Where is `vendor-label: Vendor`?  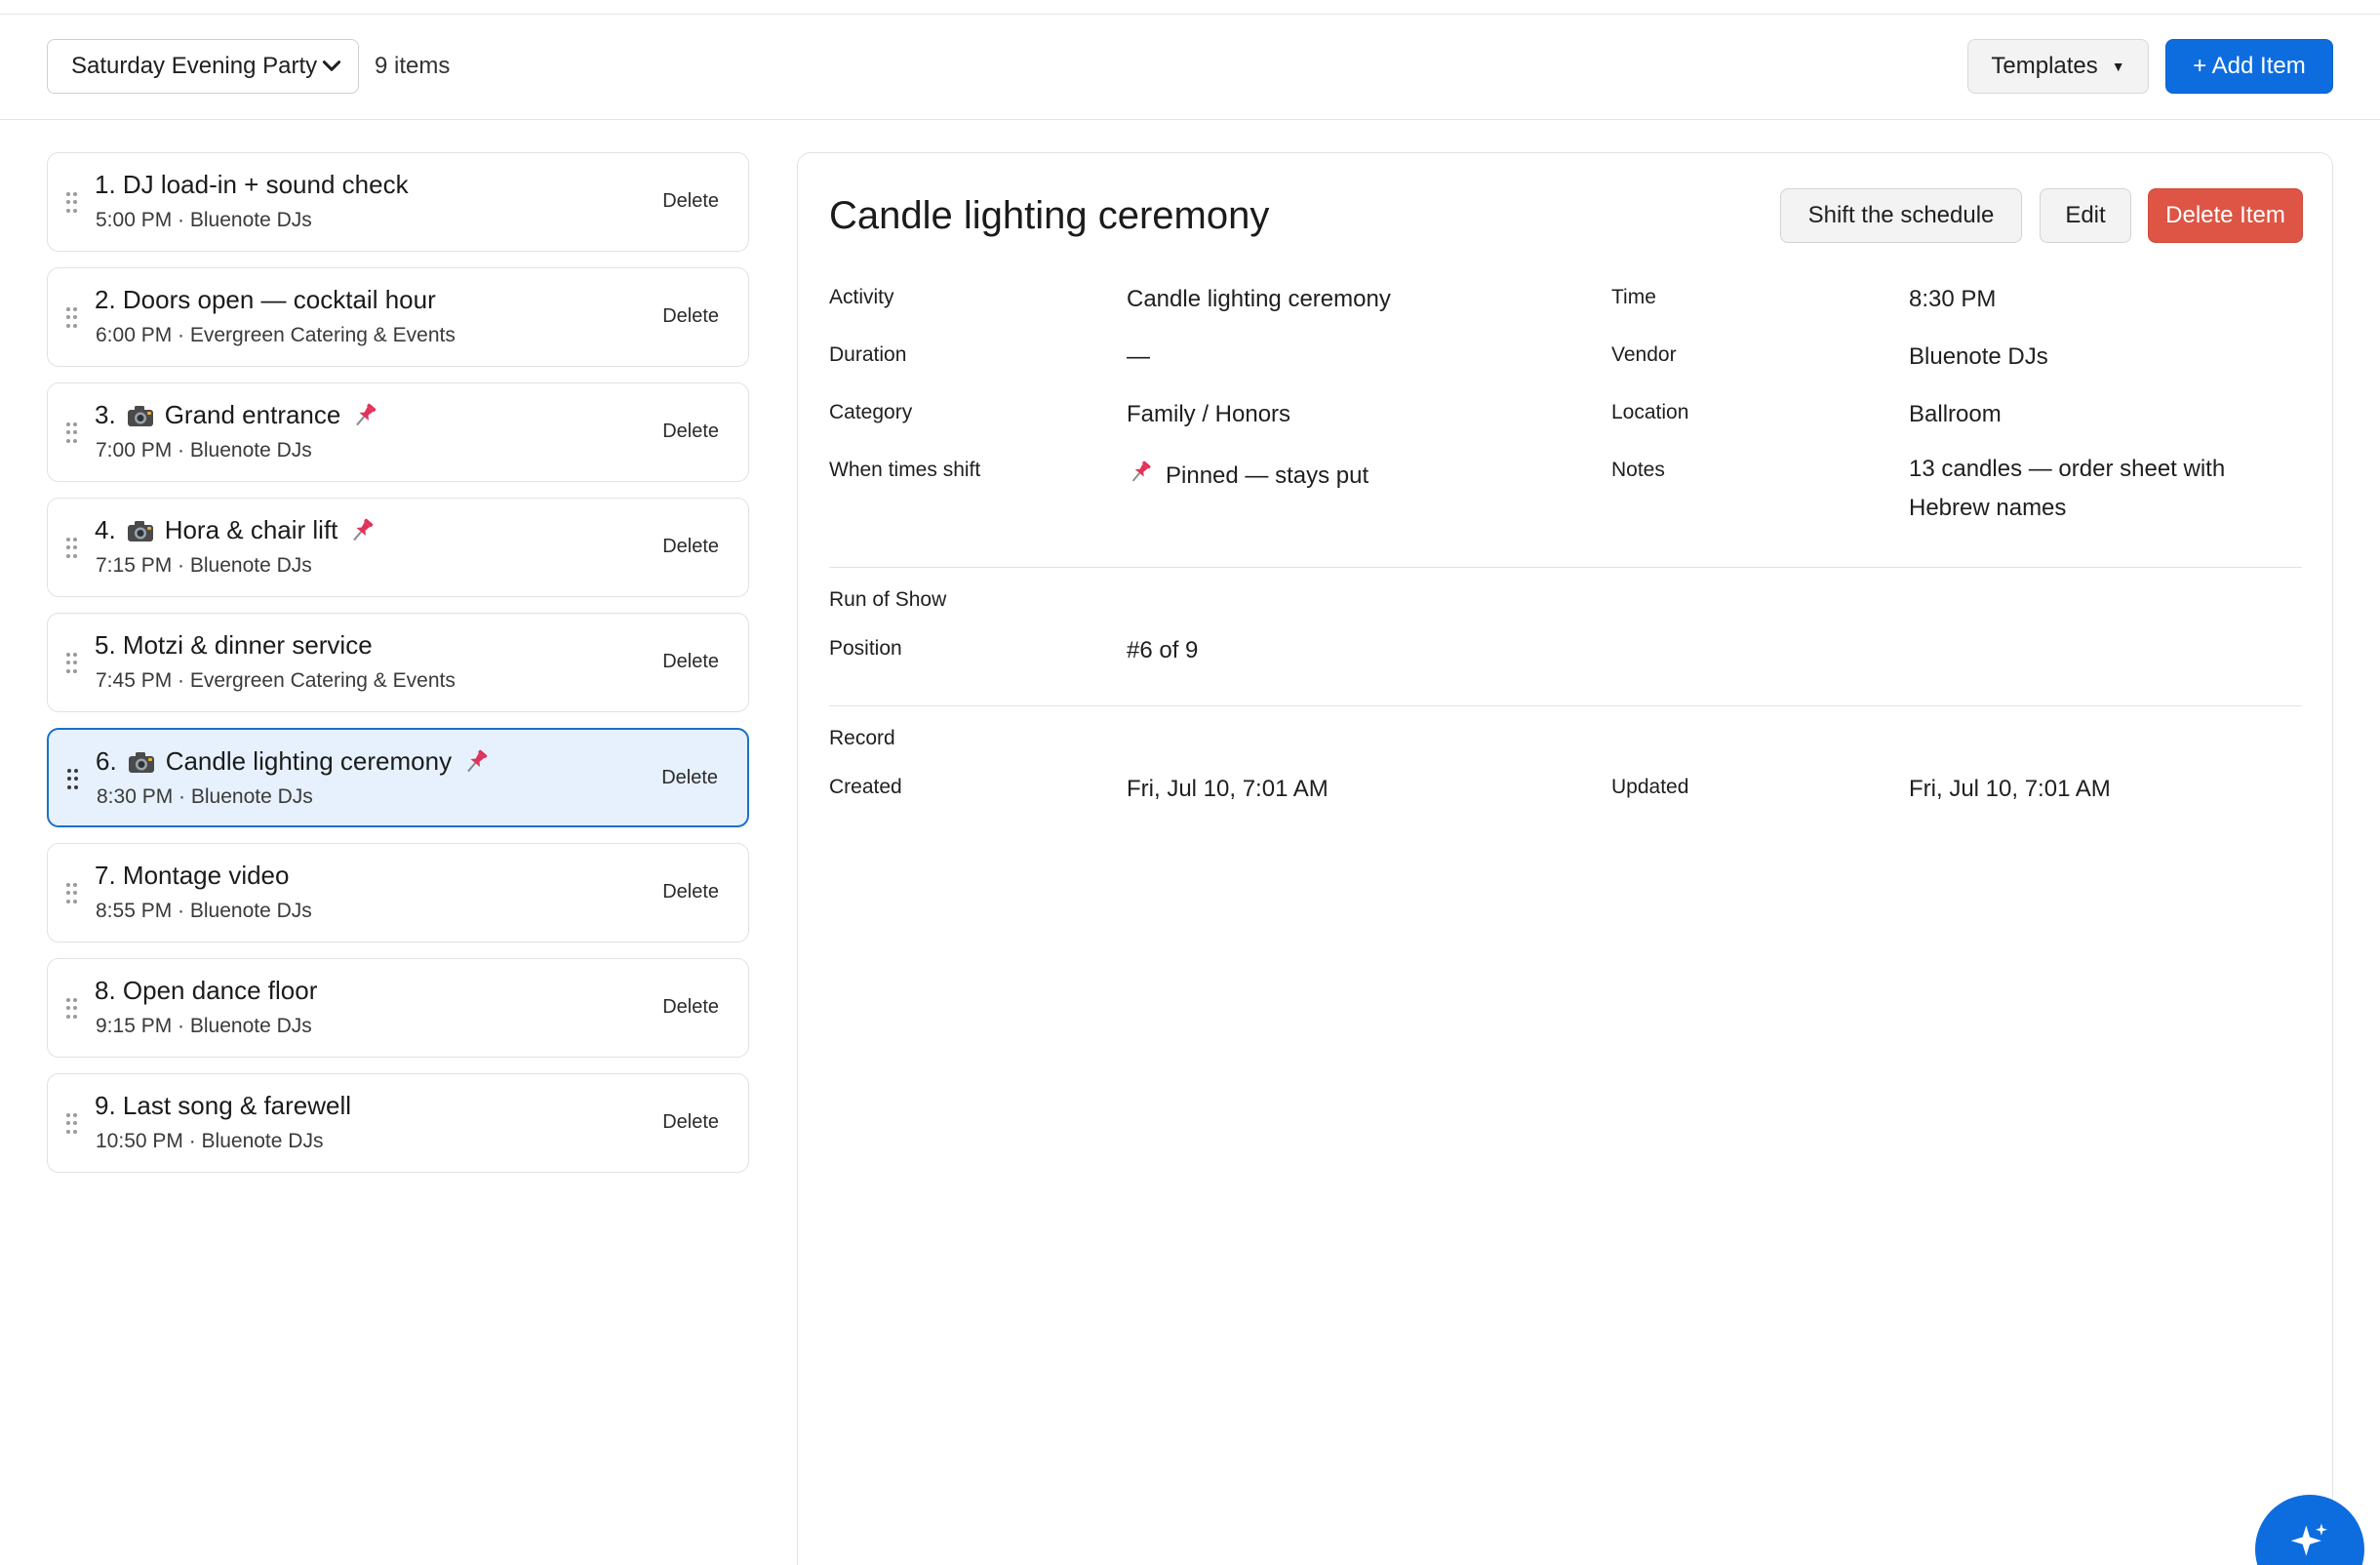
vendor-label: Vendor is located at coordinates (1644, 354).